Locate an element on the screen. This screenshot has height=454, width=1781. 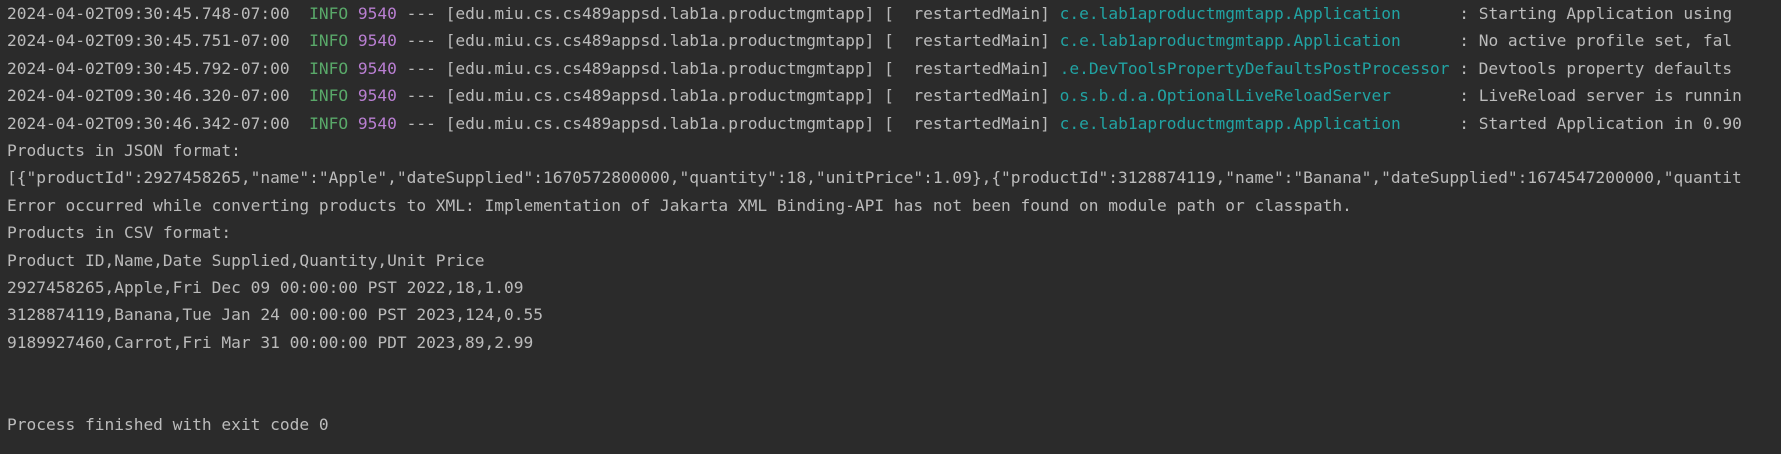
log-timestamp: 2024-04-02T09:30:45.748-07:00 is located at coordinates (148, 13).